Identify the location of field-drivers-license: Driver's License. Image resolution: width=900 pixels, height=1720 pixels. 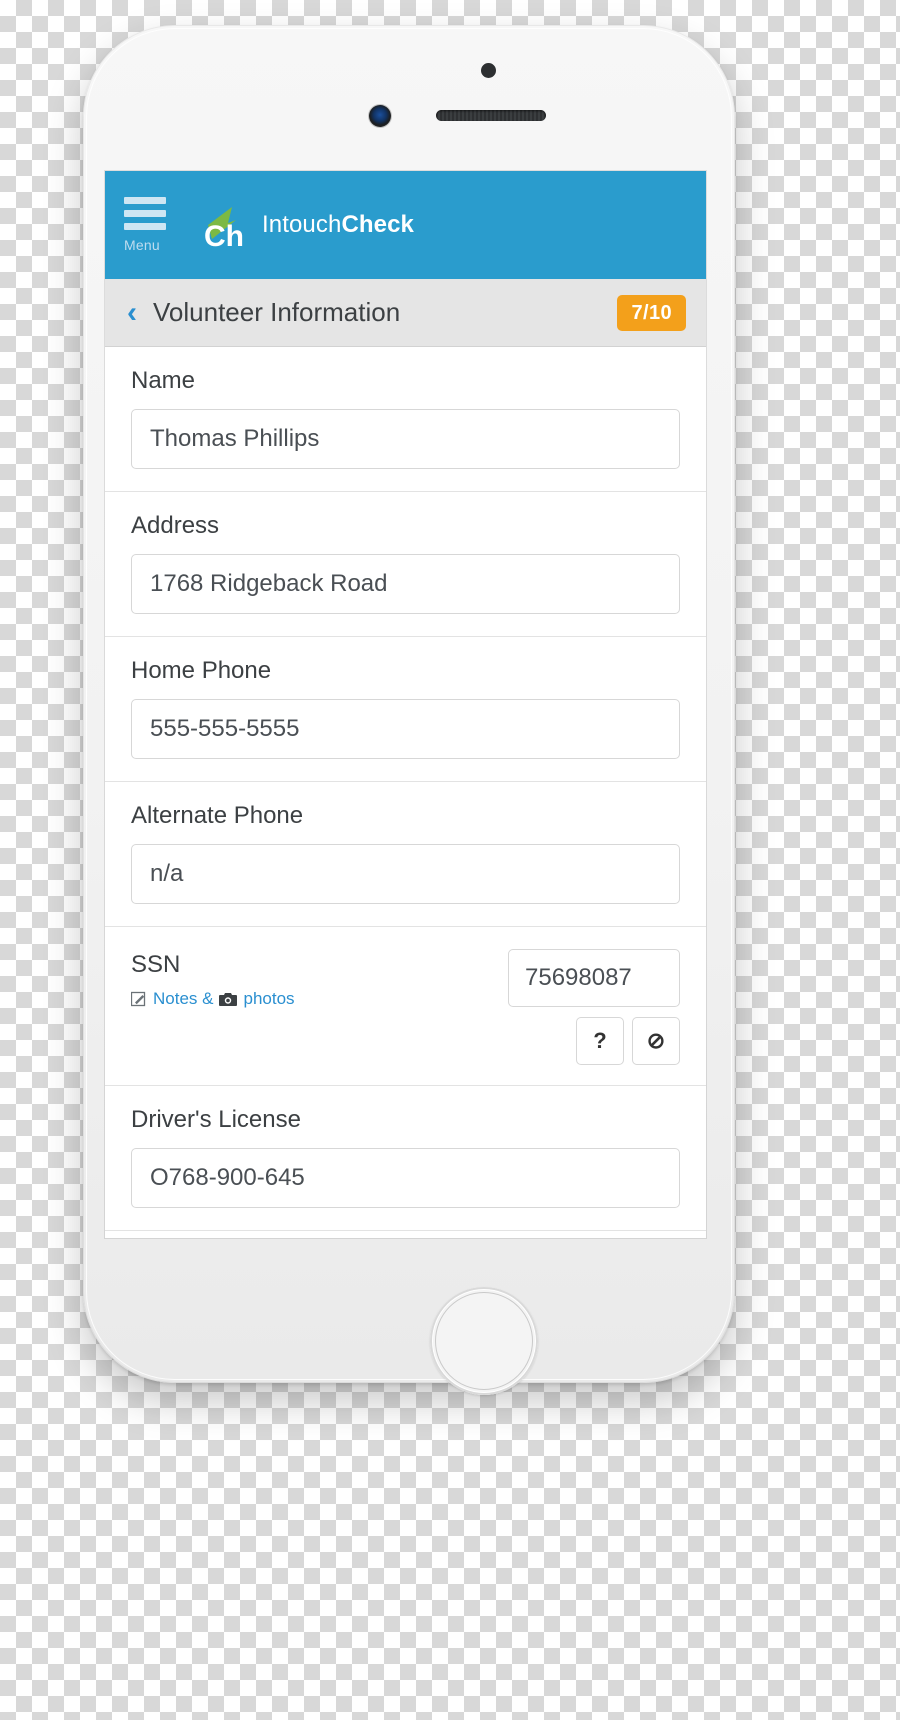
(405, 1158).